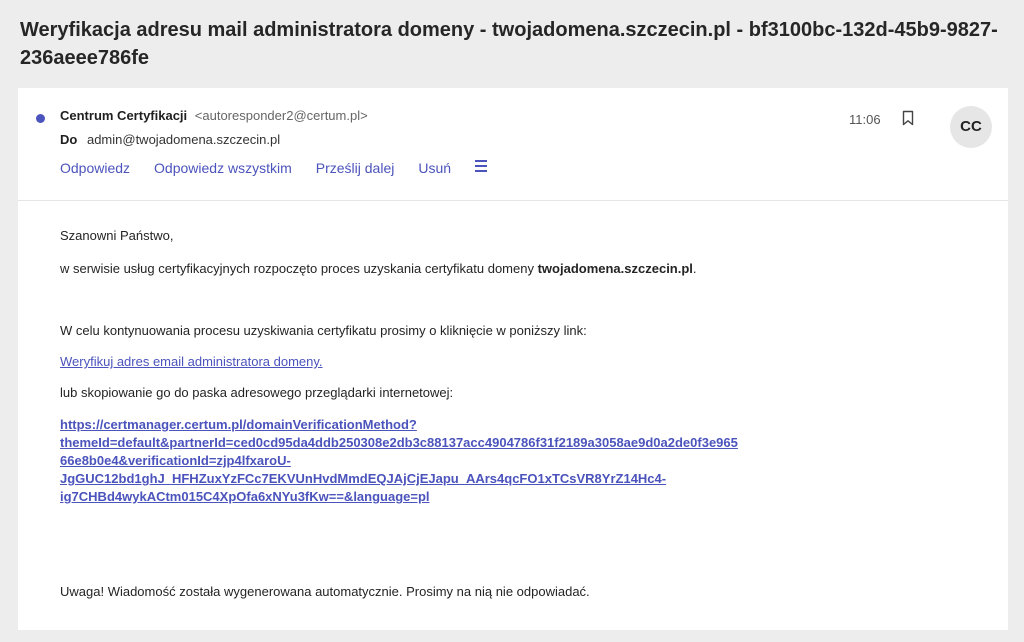 This screenshot has width=1024, height=642. What do you see at coordinates (223, 168) in the screenshot?
I see `reply-all-button: Odpowiedz wszystkim` at bounding box center [223, 168].